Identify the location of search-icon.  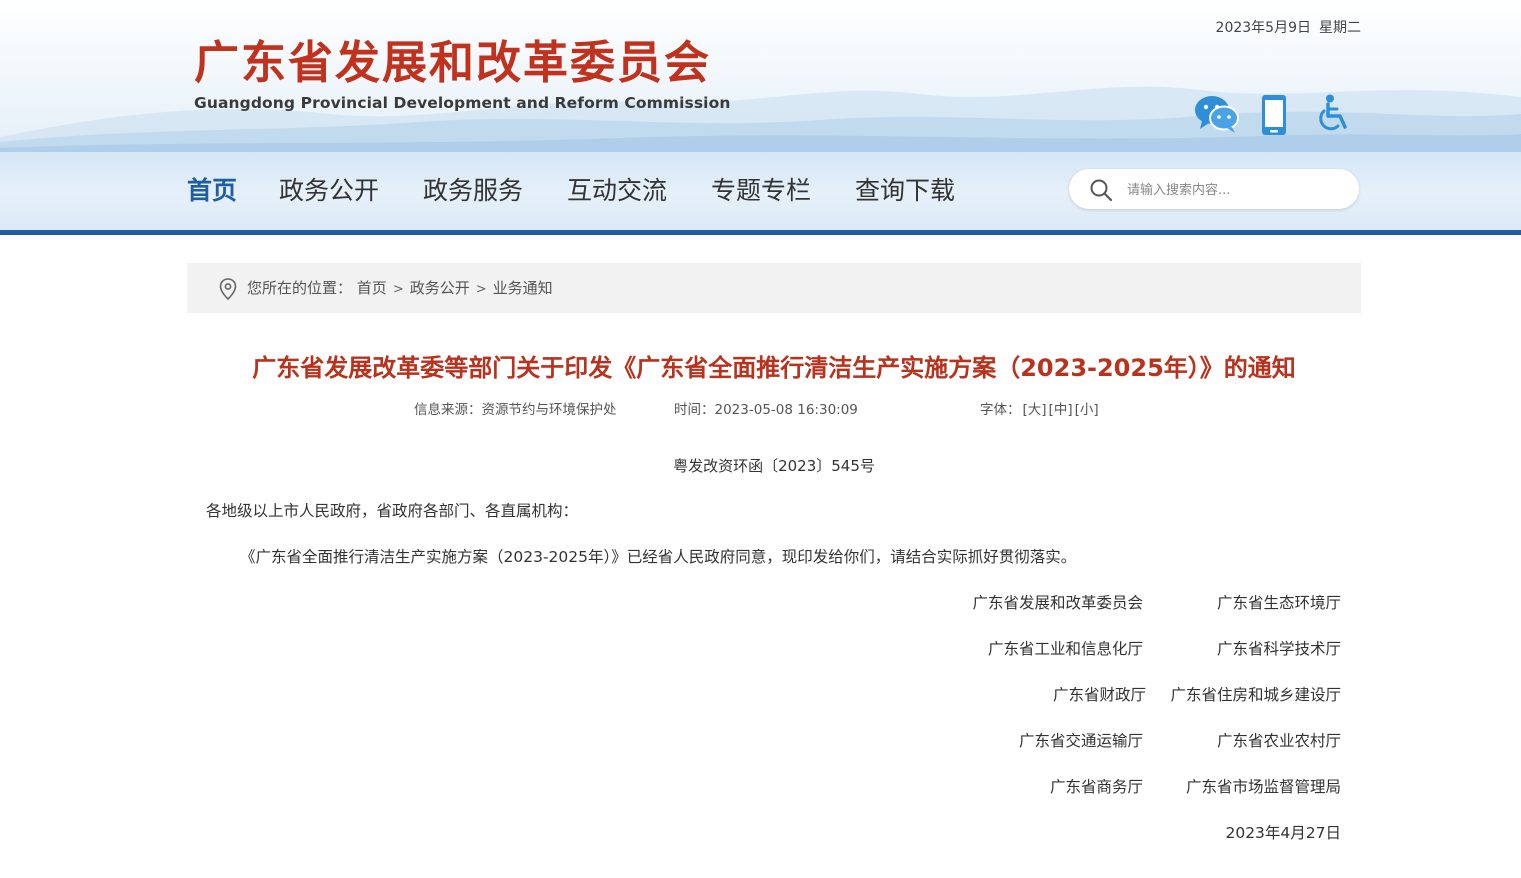
(1101, 192).